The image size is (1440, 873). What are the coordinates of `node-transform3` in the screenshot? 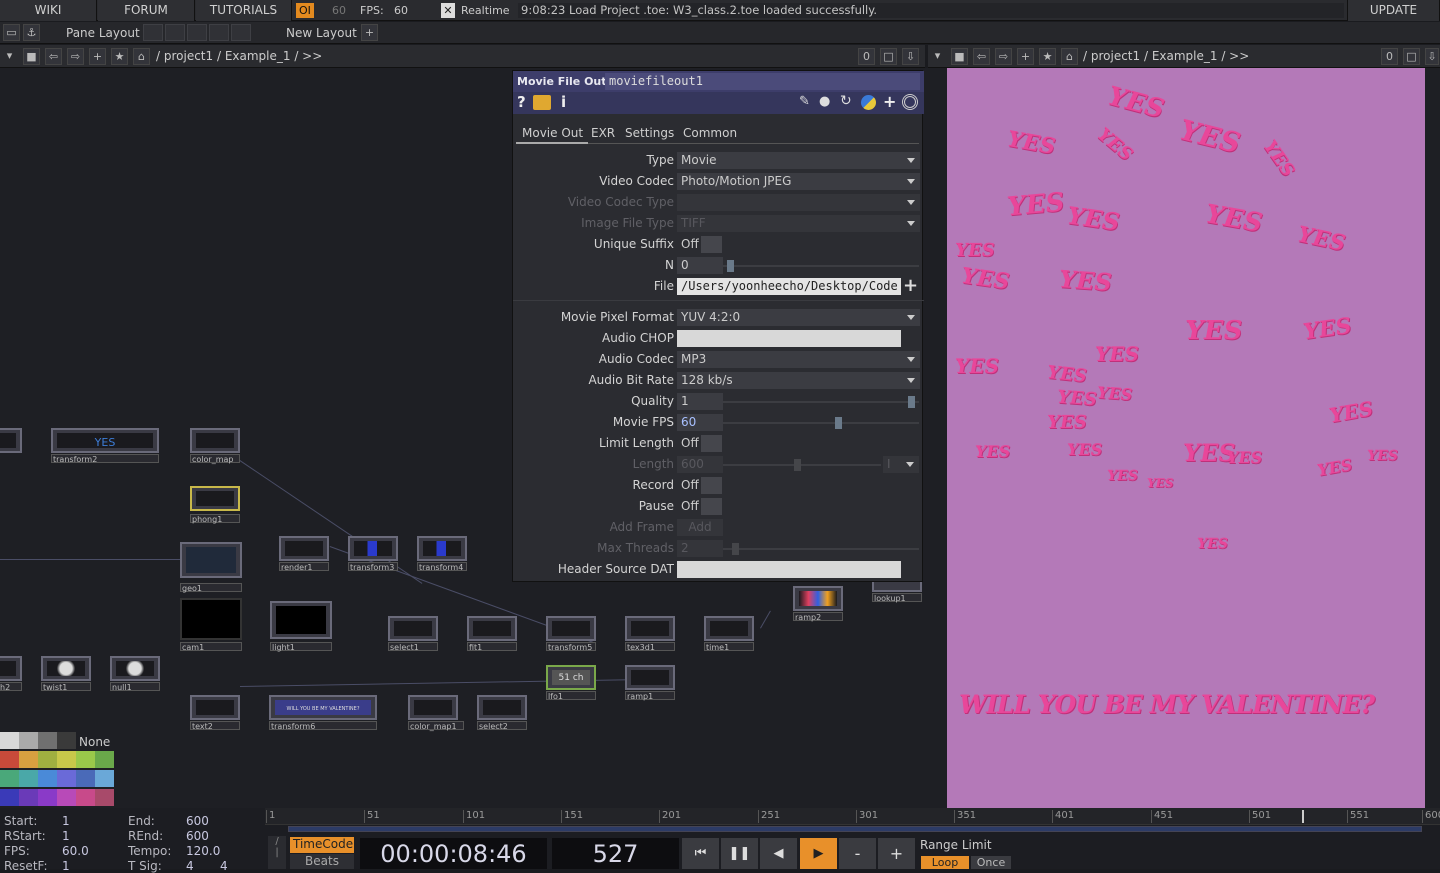 It's located at (373, 548).